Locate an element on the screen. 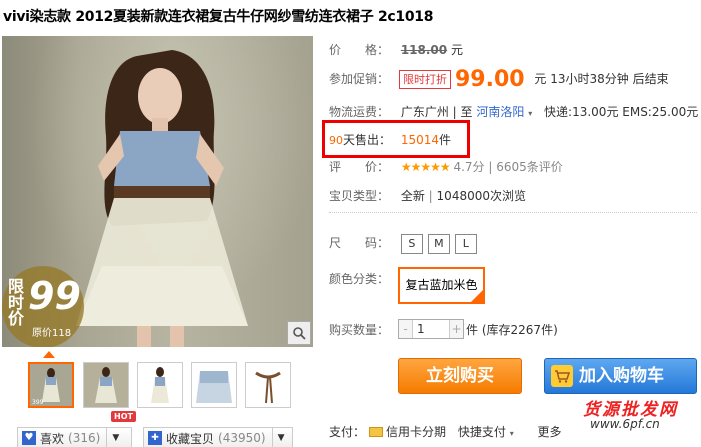 This screenshot has width=701, height=447. promo-row: 参加促销： 限时打折 99.00 元 13小时38分钟 后结束 is located at coordinates (499, 79).